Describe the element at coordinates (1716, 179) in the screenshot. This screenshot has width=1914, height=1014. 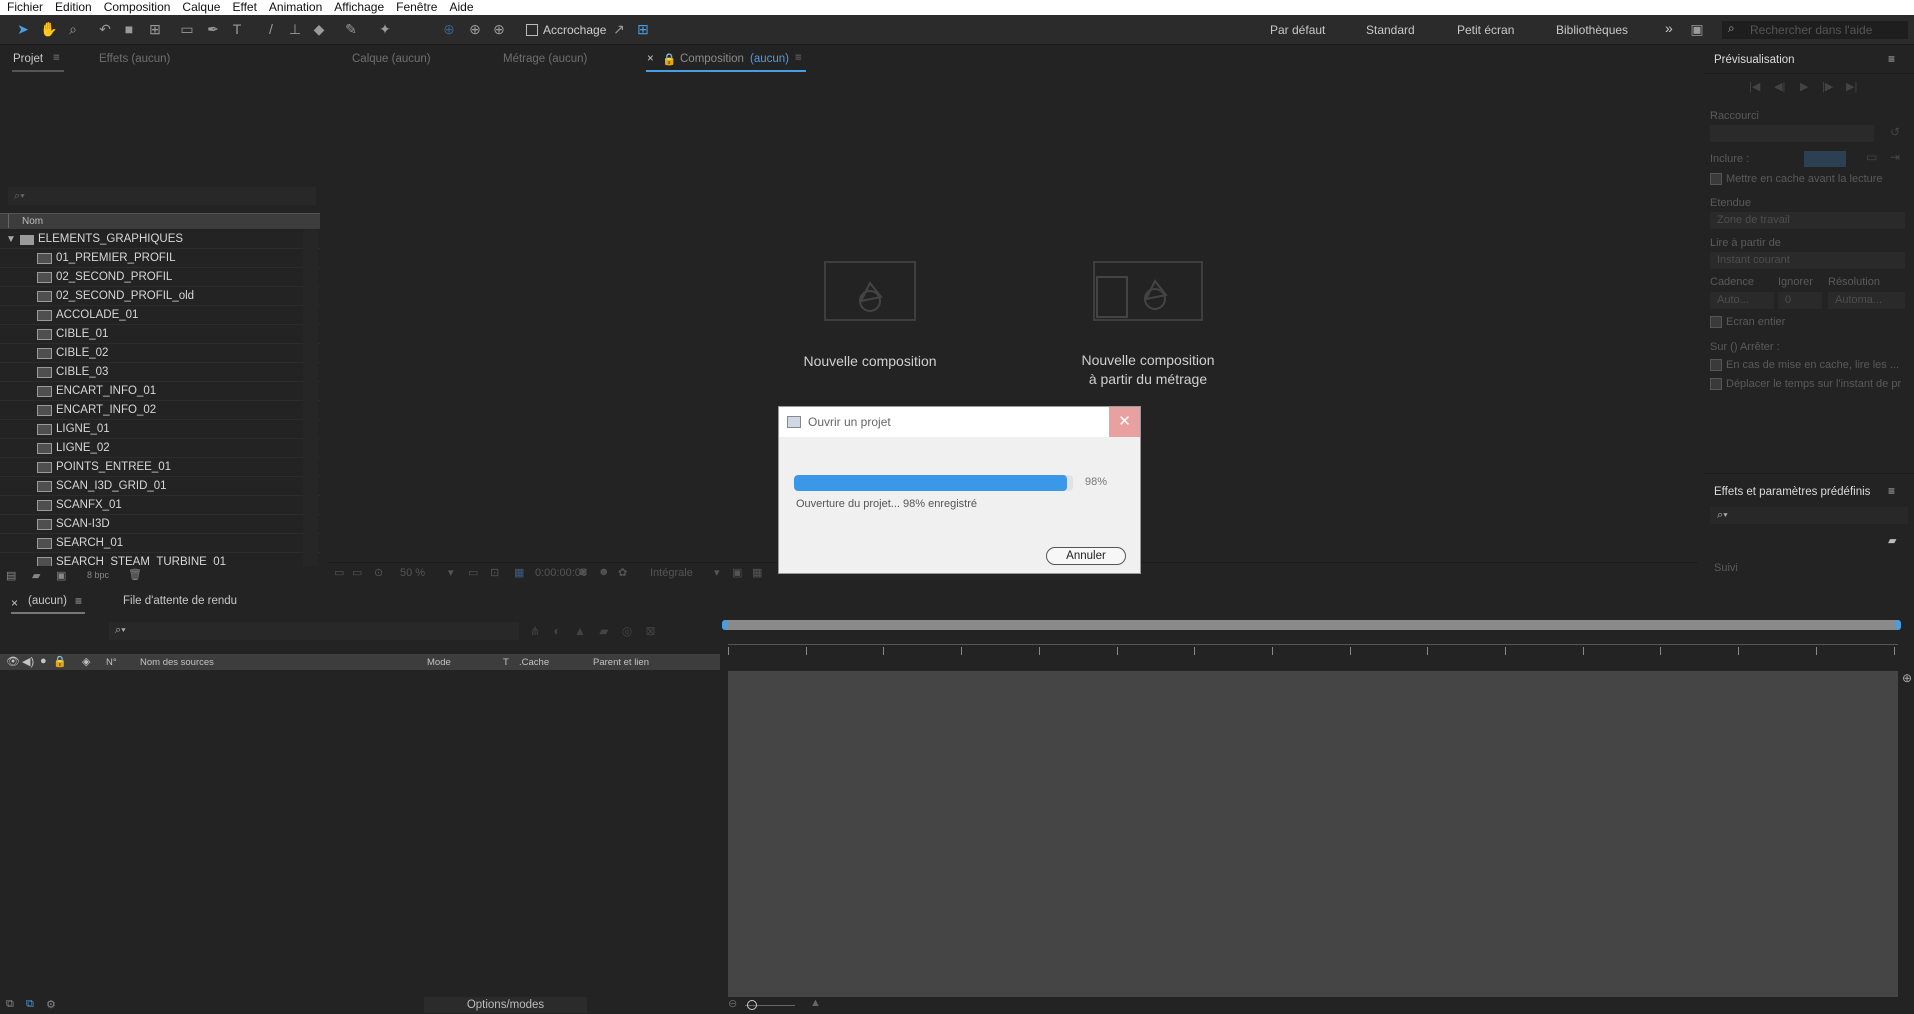
I see `cache-before-checkbox` at that location.